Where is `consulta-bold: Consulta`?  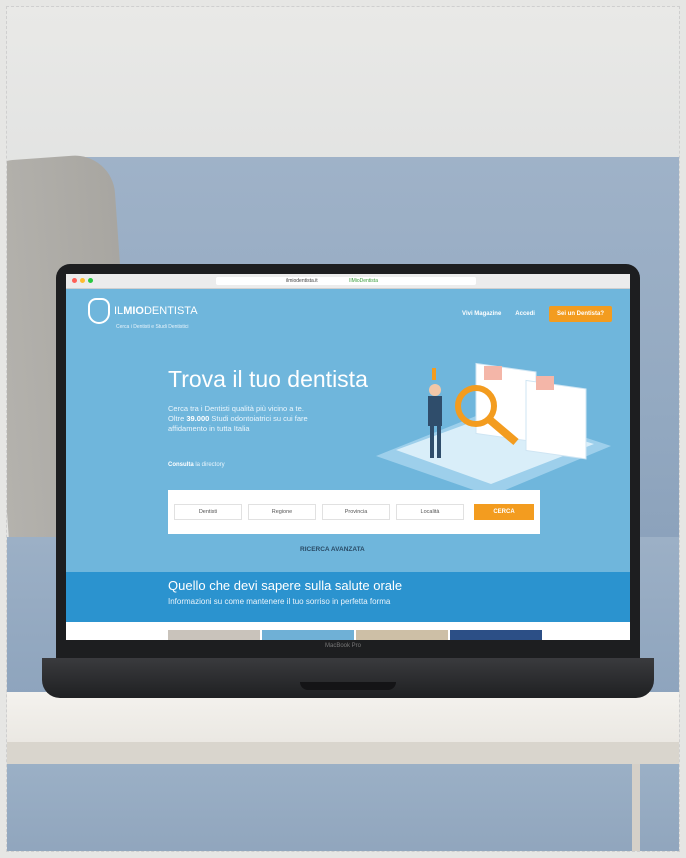 consulta-bold: Consulta is located at coordinates (181, 465).